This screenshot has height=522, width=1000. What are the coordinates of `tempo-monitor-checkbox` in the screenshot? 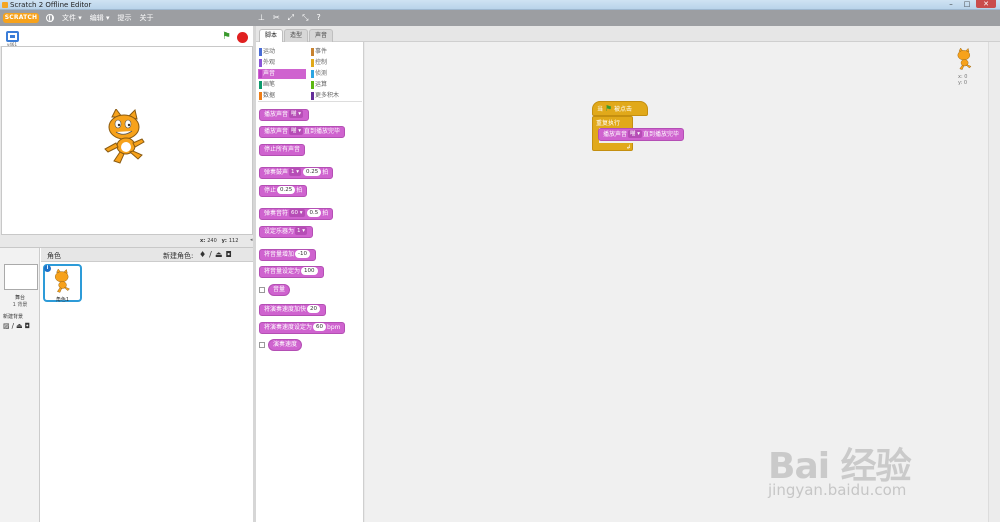 It's located at (262, 345).